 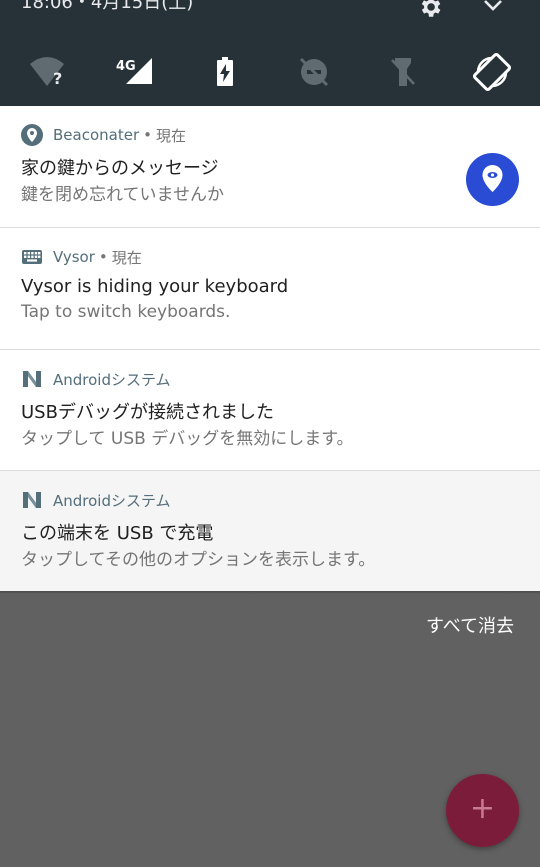 I want to click on add-fab-button: +, so click(x=482, y=810).